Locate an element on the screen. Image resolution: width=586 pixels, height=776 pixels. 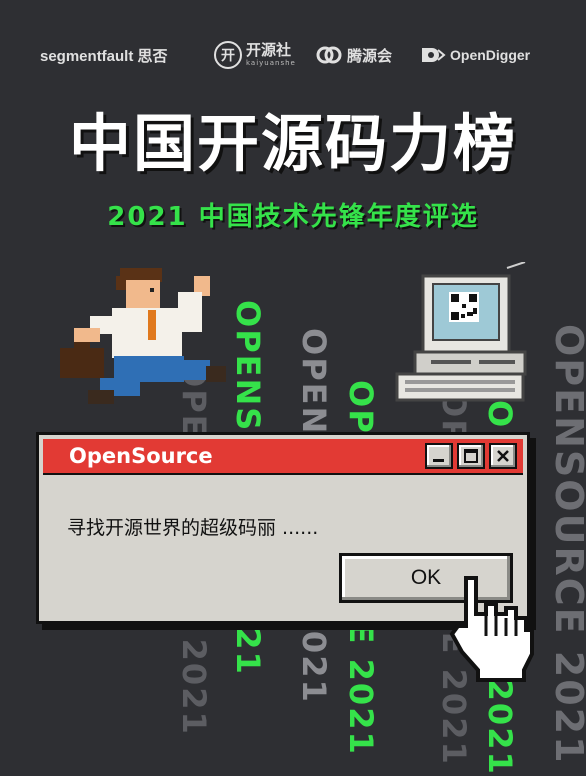
segmentfault-logo-text: segmentfault 思否 is located at coordinates (104, 56).